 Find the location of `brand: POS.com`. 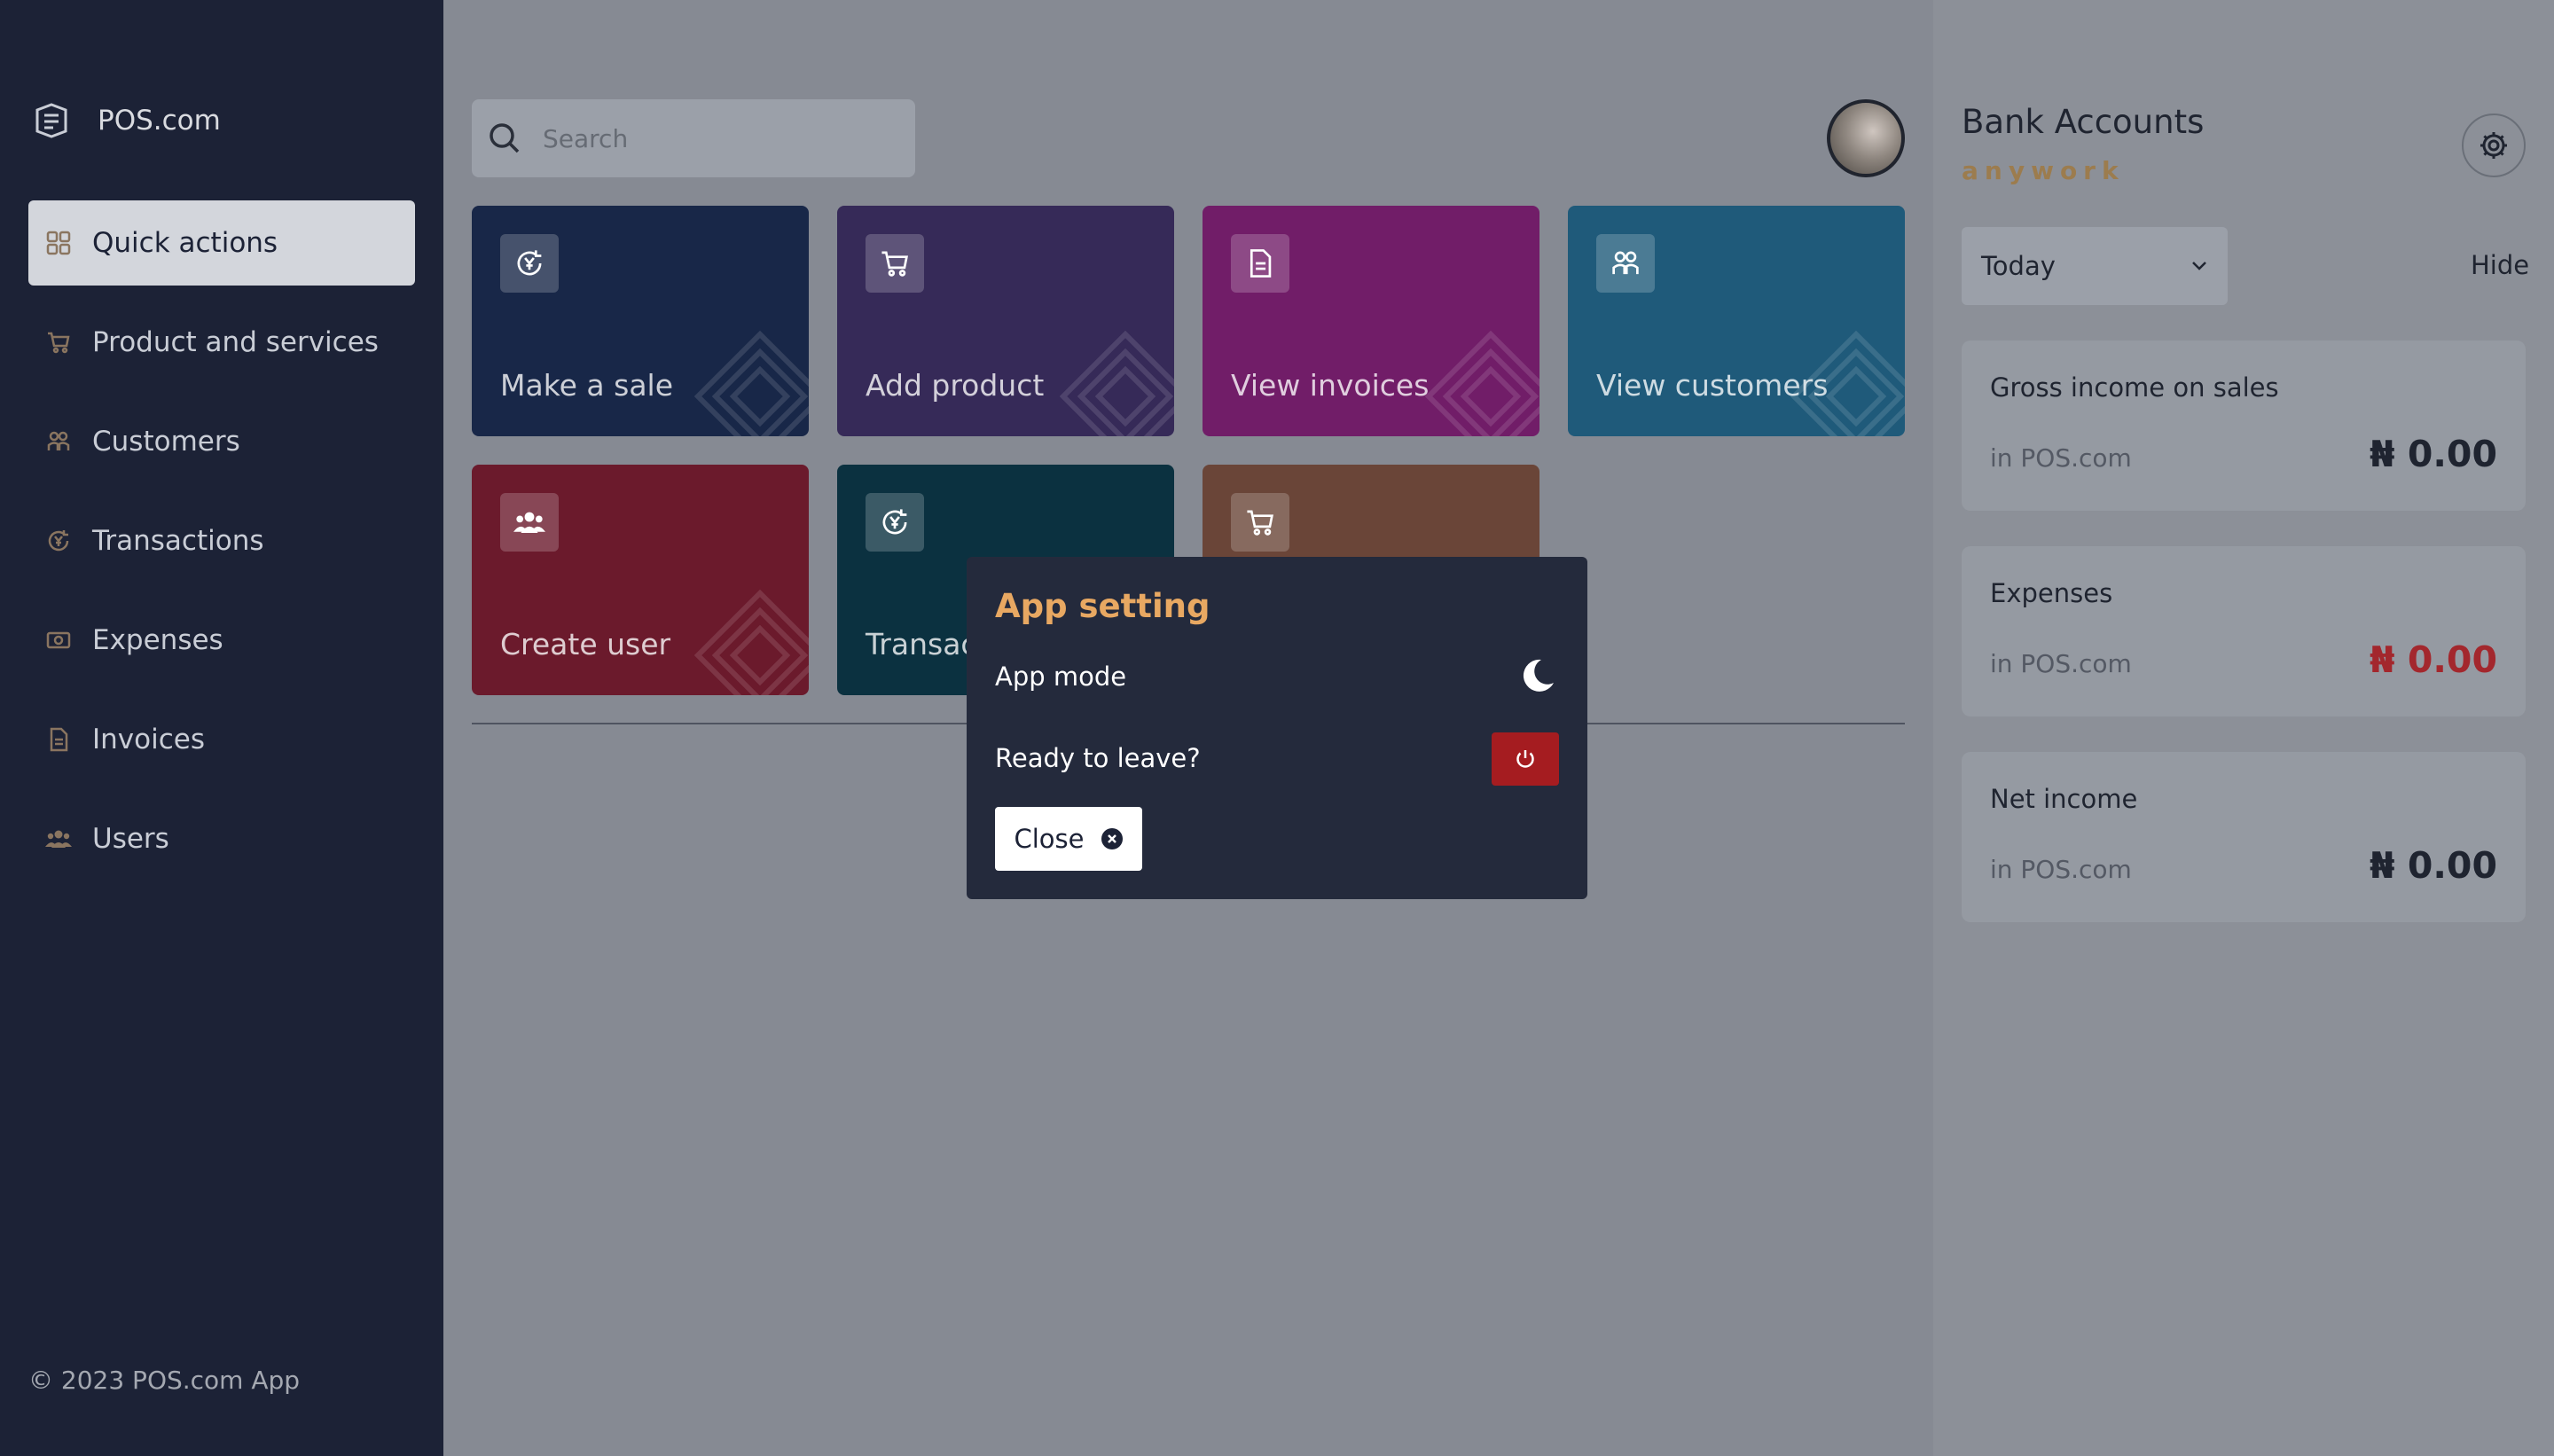

brand: POS.com is located at coordinates (125, 120).